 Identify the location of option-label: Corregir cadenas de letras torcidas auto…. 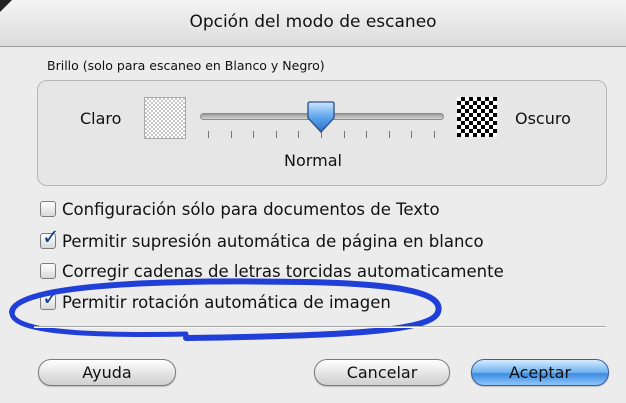
(283, 271).